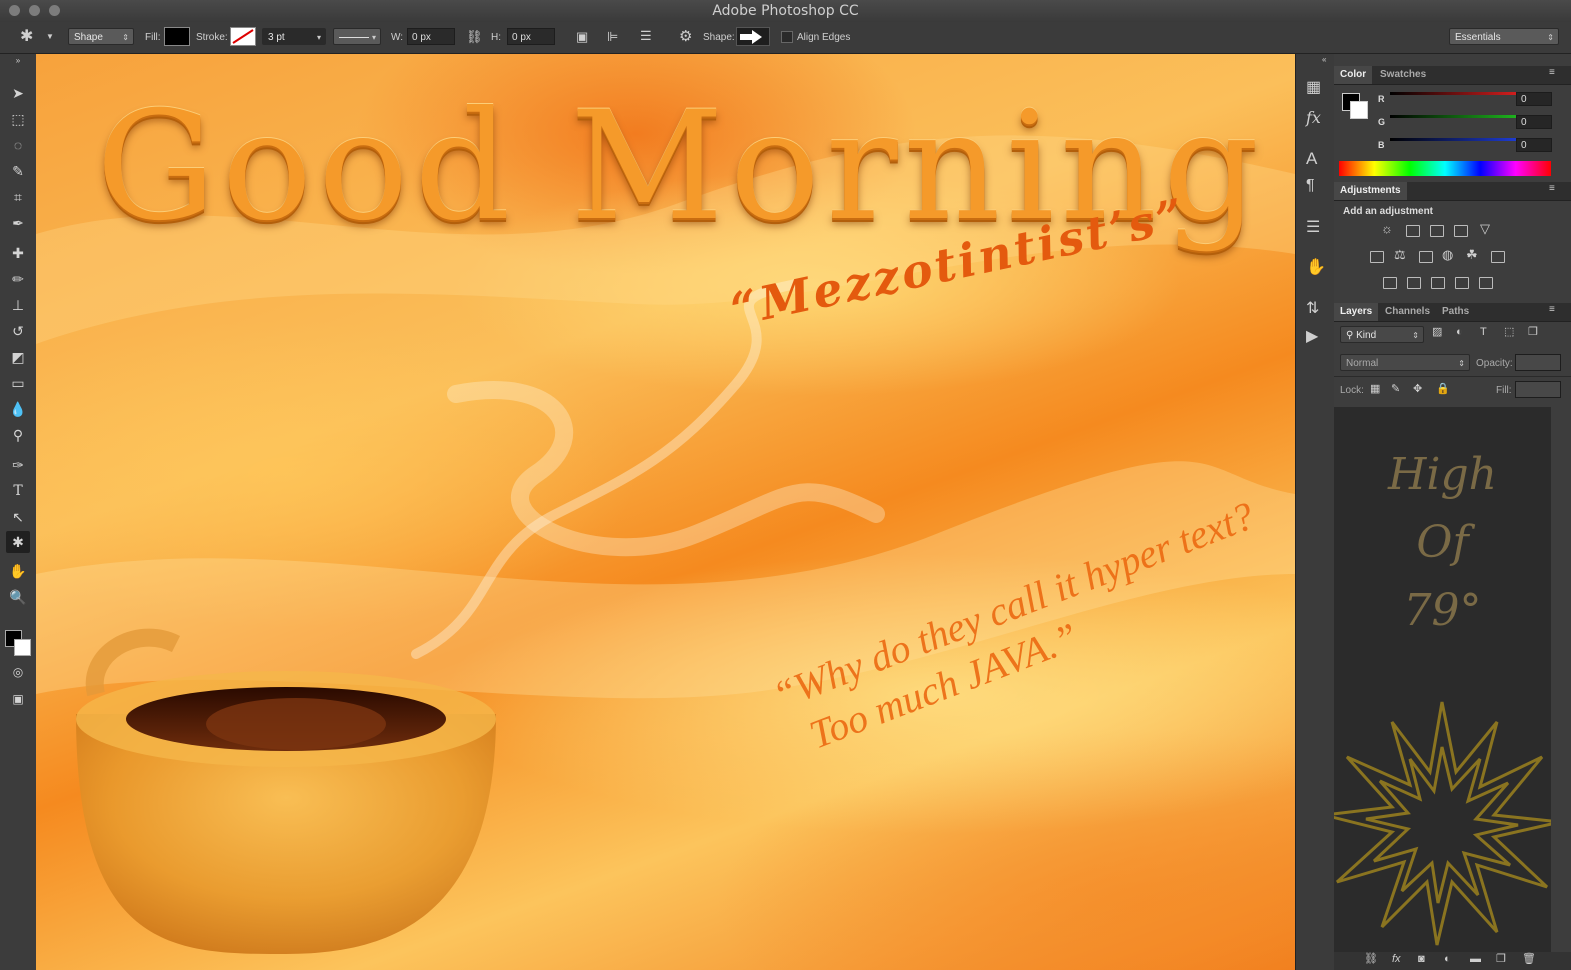 This screenshot has height=970, width=1571. Describe the element at coordinates (294, 36) in the screenshot. I see `stroke-width-field: 3 pt ▾` at that location.